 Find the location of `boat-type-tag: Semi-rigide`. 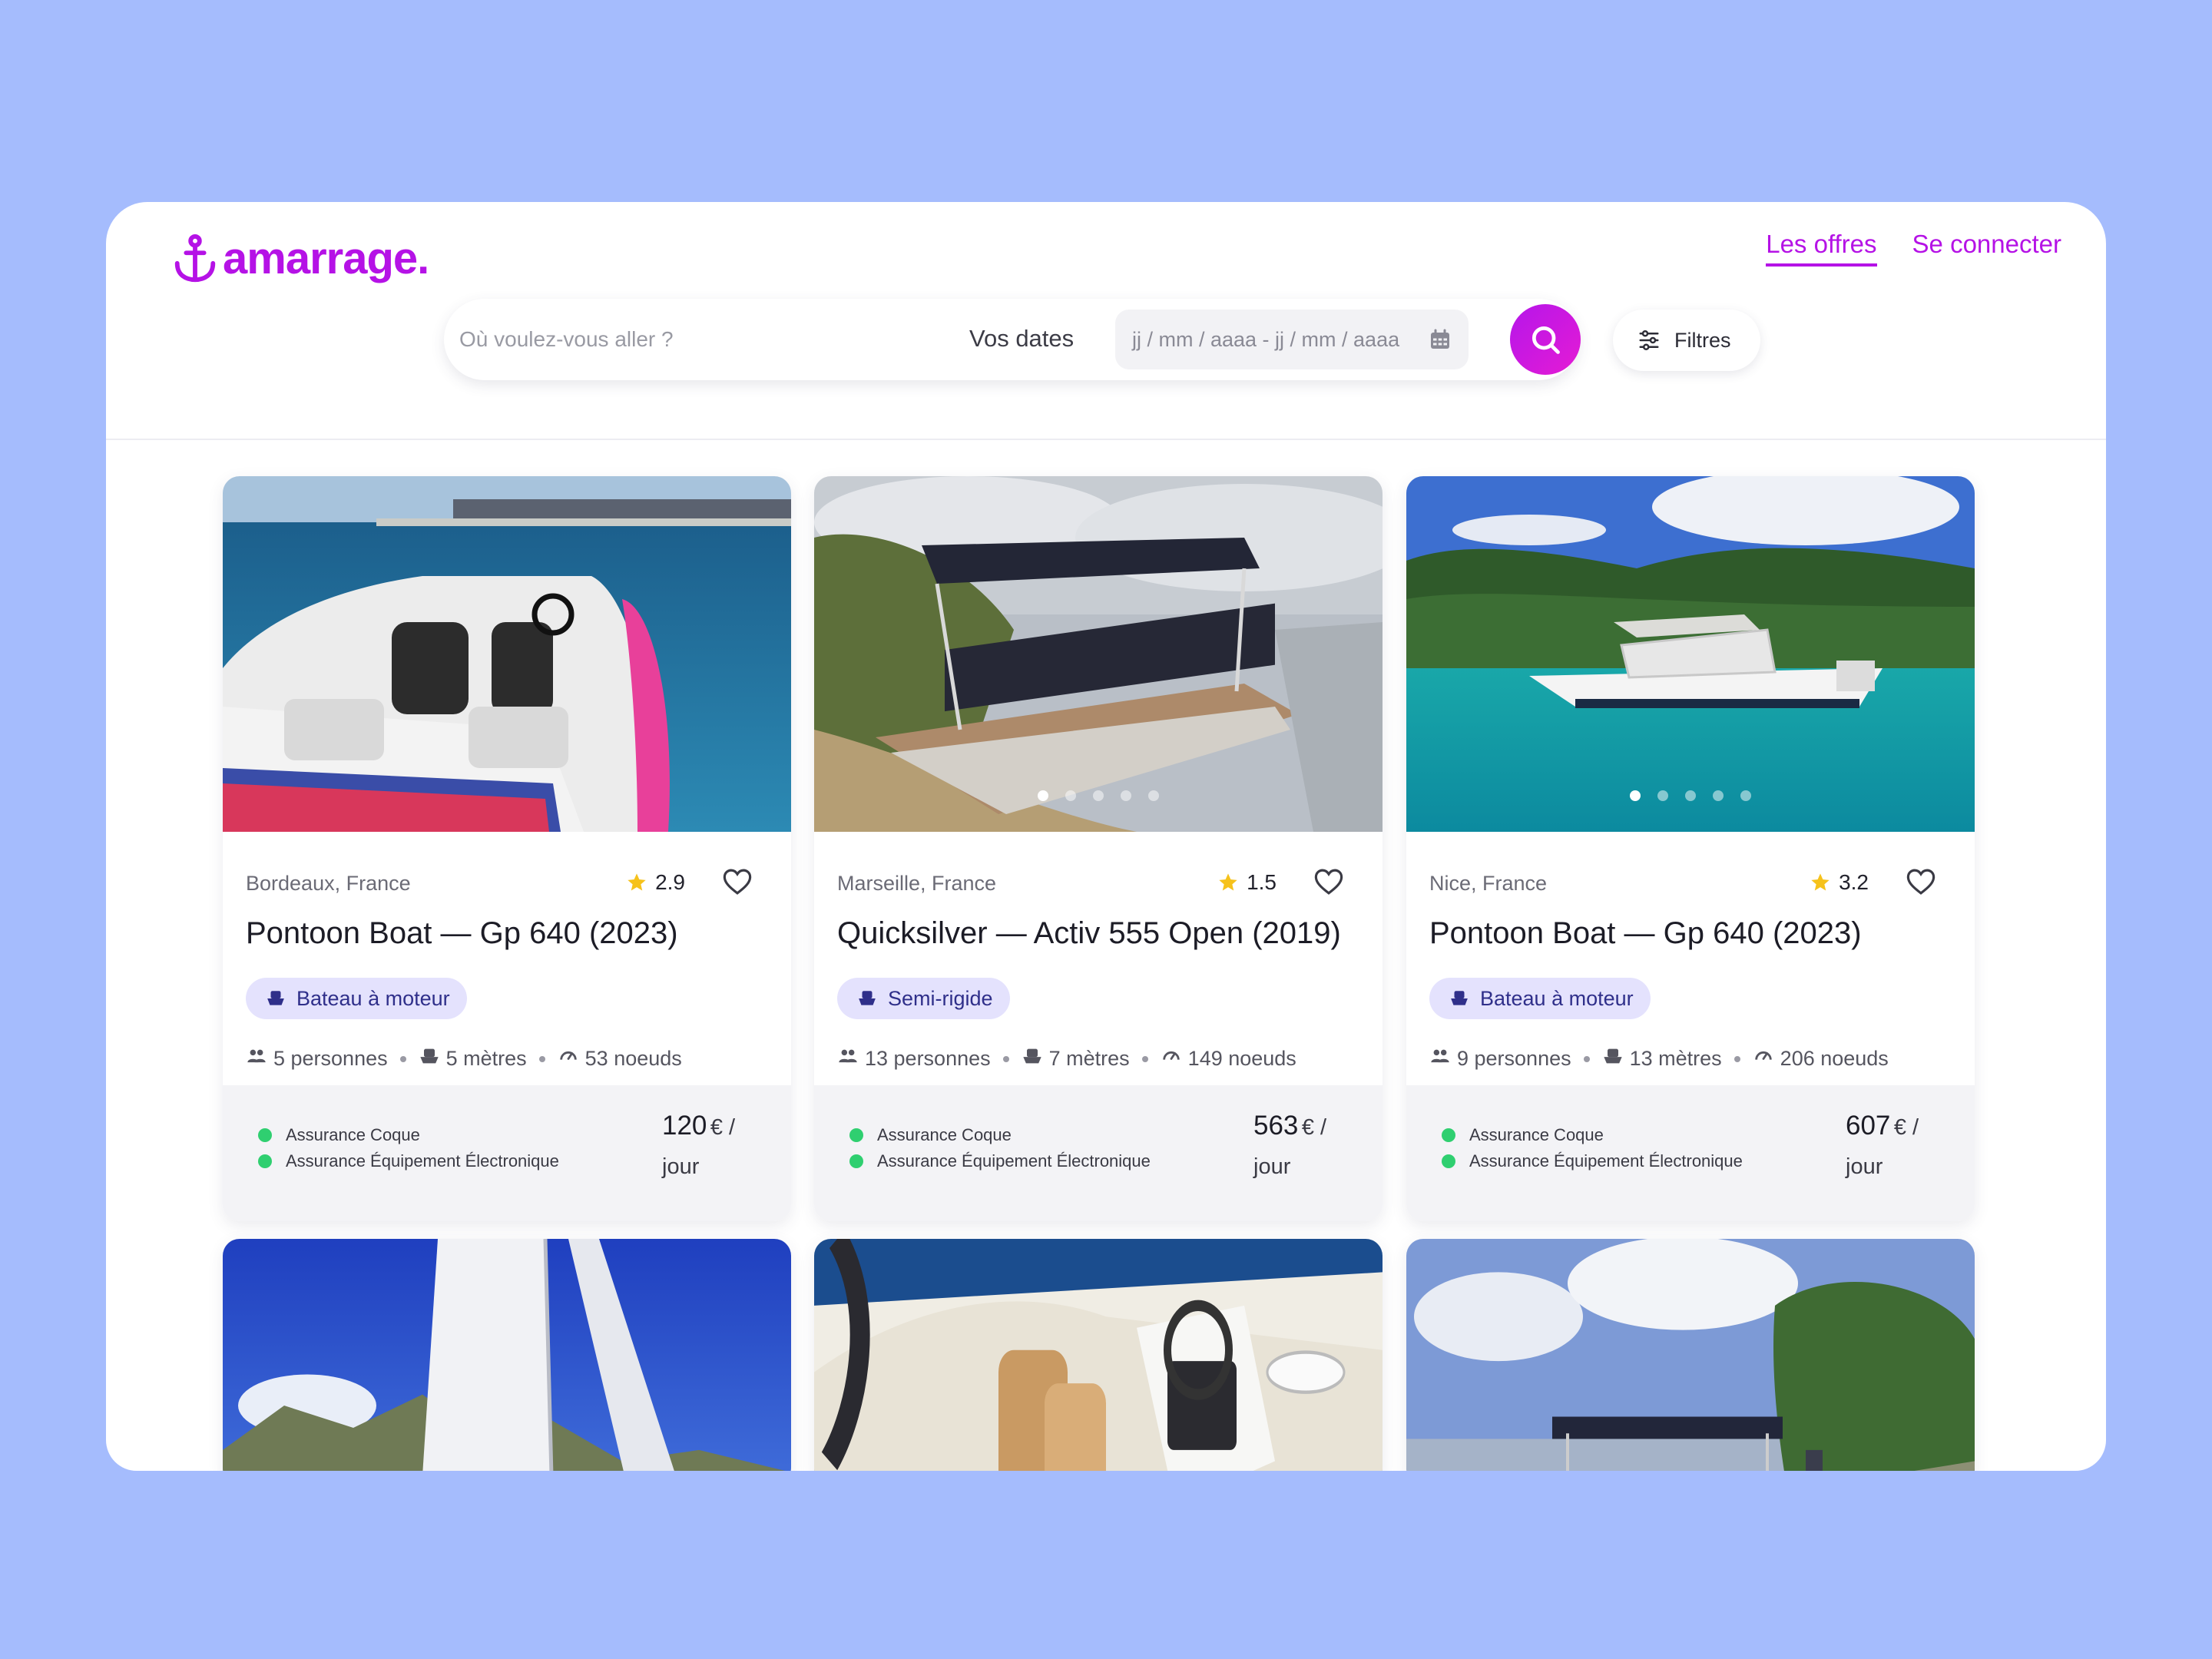

boat-type-tag: Semi-rigide is located at coordinates (923, 998).